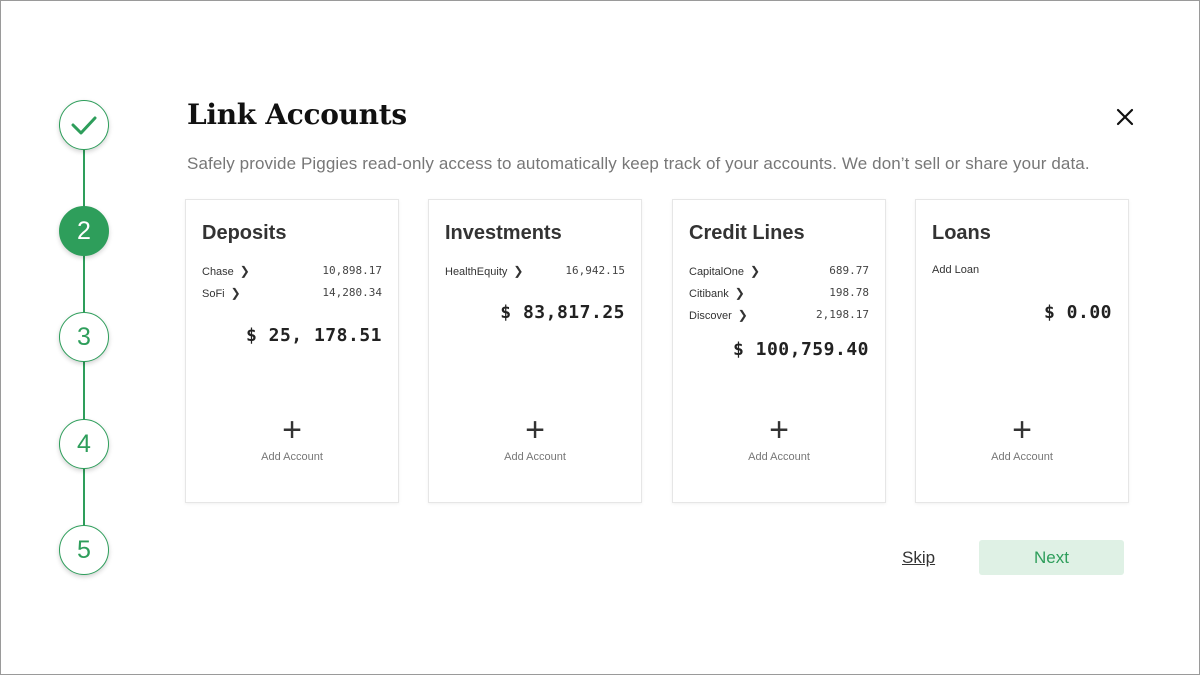 Image resolution: width=1200 pixels, height=675 pixels. I want to click on account-name: Chase, so click(218, 272).